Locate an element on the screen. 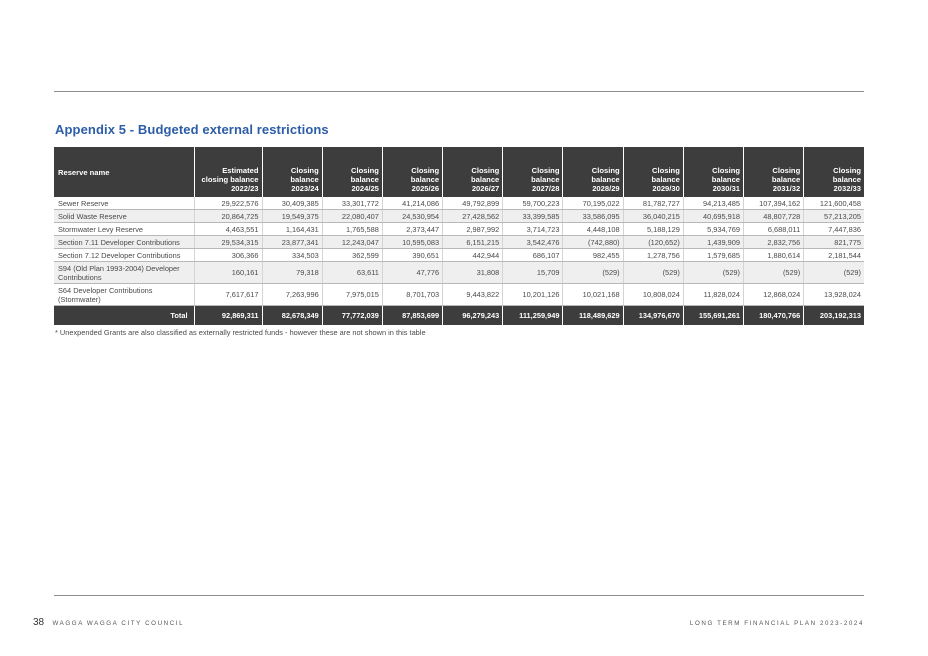  column-header: Closing balance 2024/25 is located at coordinates (352, 172).